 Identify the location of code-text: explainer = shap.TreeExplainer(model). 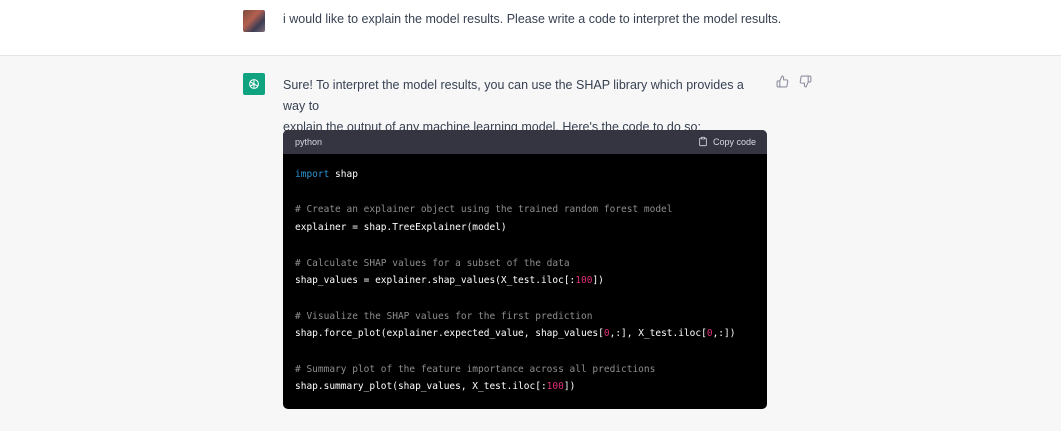
(401, 228).